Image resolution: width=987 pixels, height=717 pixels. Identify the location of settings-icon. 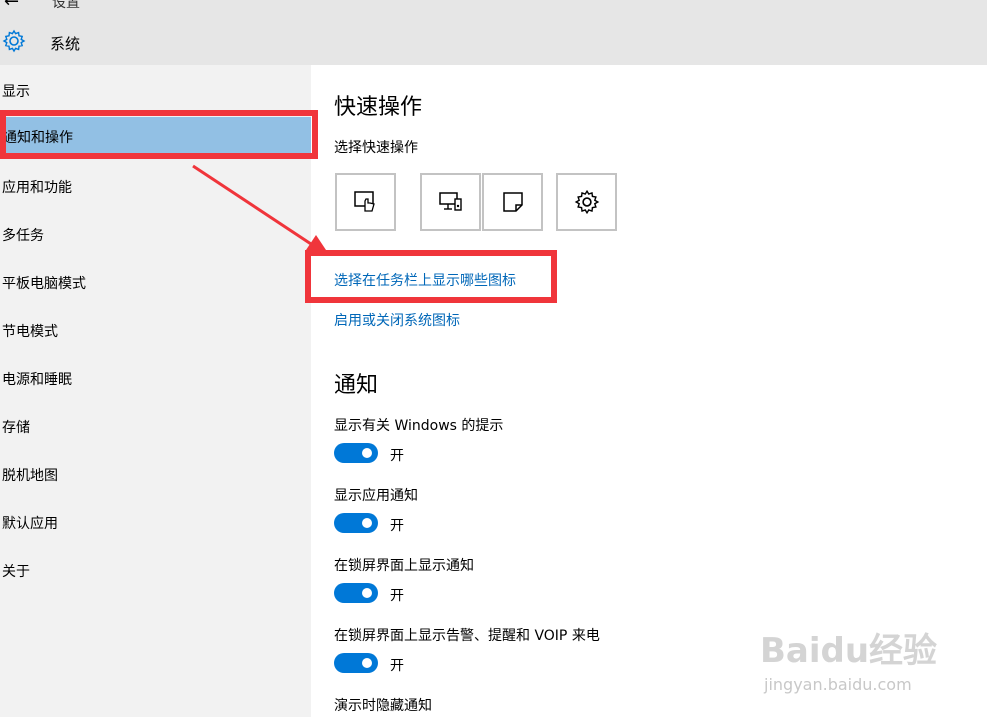
(586, 202).